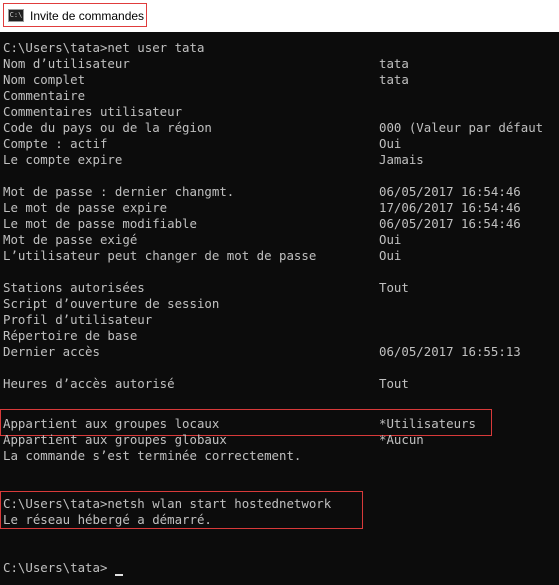 This screenshot has width=559, height=585. What do you see at coordinates (104, 47) in the screenshot?
I see `console-line: C:\Users\tata>net user tata` at bounding box center [104, 47].